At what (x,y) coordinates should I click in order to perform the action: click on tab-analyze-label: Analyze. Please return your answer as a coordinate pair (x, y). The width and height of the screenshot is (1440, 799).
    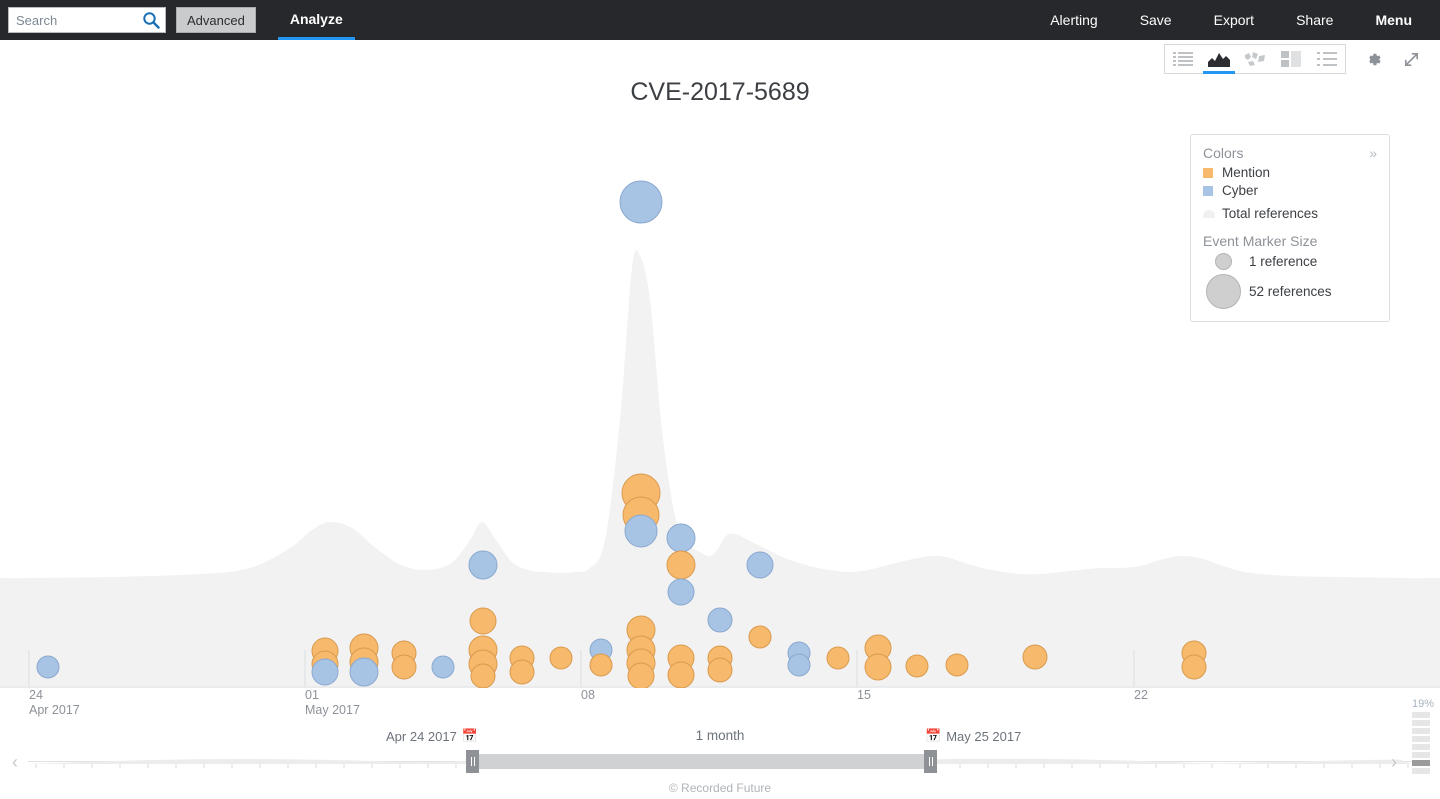
    Looking at the image, I should click on (316, 18).